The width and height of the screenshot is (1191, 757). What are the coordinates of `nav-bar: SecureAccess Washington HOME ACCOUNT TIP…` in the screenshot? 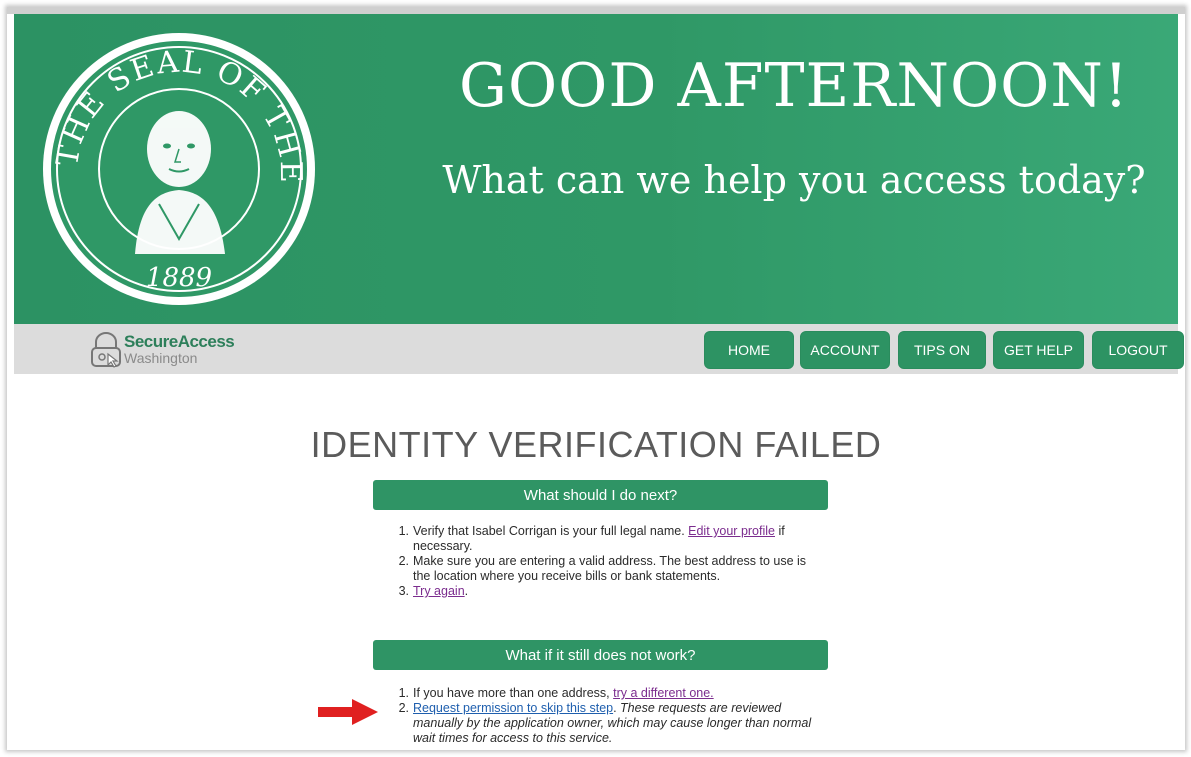 It's located at (599, 349).